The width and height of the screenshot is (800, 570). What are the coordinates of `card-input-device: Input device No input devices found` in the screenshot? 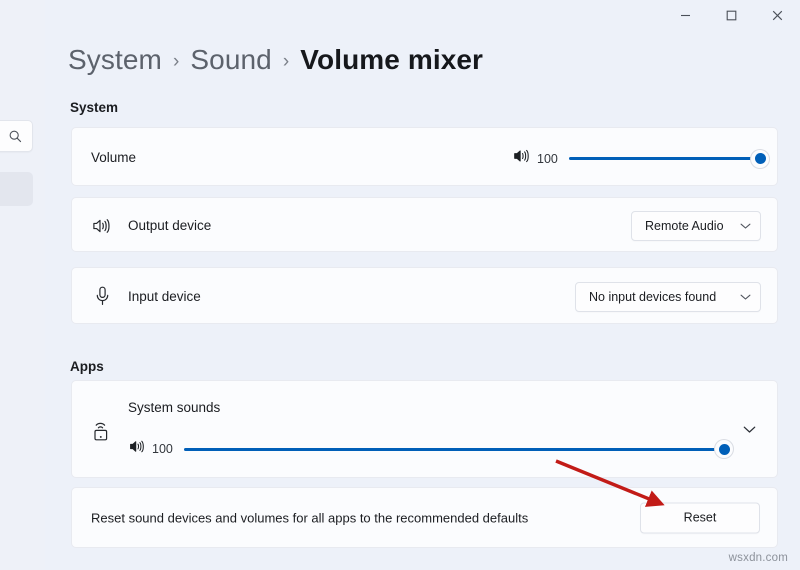 It's located at (424, 295).